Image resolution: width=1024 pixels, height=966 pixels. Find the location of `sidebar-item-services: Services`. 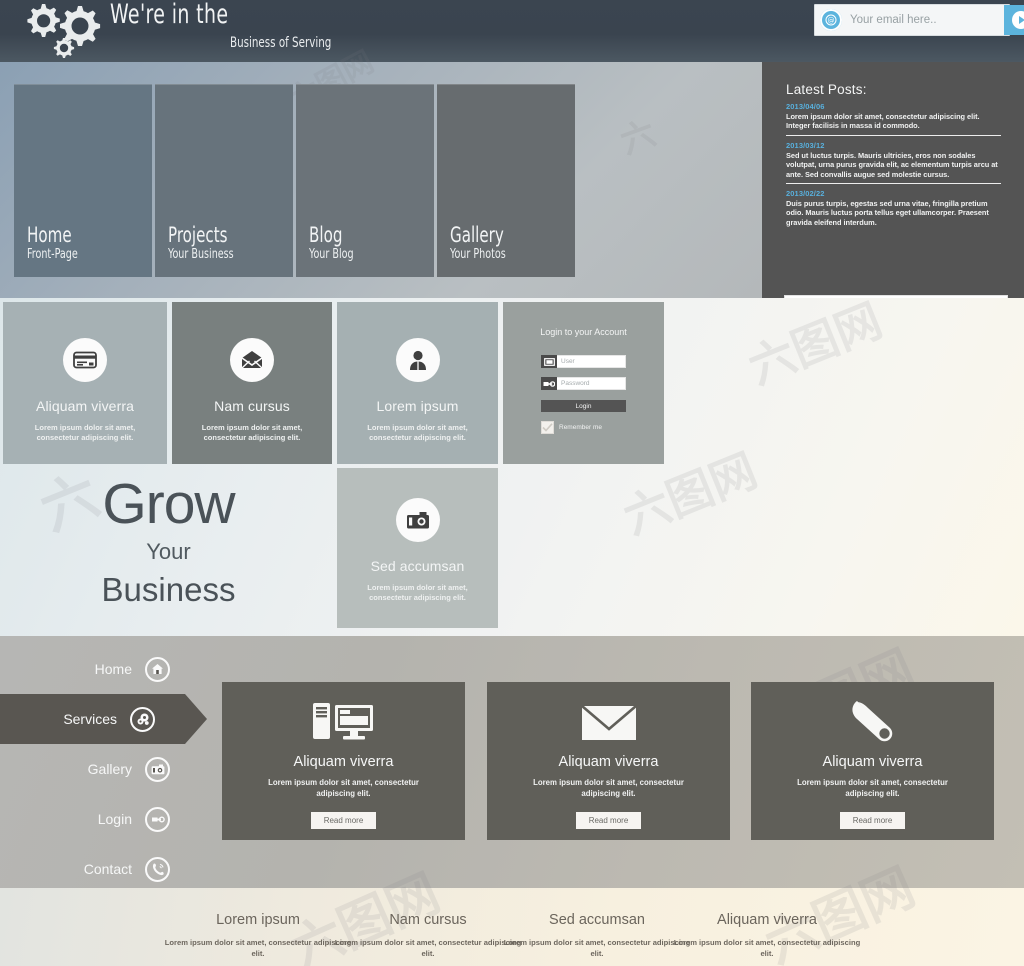

sidebar-item-services: Services is located at coordinates (103, 719).